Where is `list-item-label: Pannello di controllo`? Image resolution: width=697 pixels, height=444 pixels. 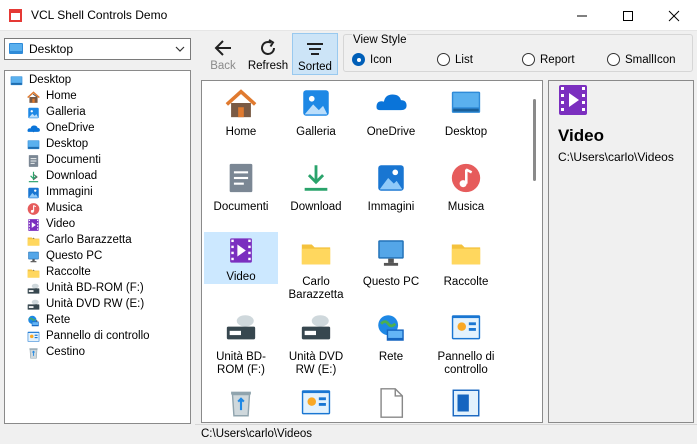 list-item-label: Pannello di controllo is located at coordinates (466, 363).